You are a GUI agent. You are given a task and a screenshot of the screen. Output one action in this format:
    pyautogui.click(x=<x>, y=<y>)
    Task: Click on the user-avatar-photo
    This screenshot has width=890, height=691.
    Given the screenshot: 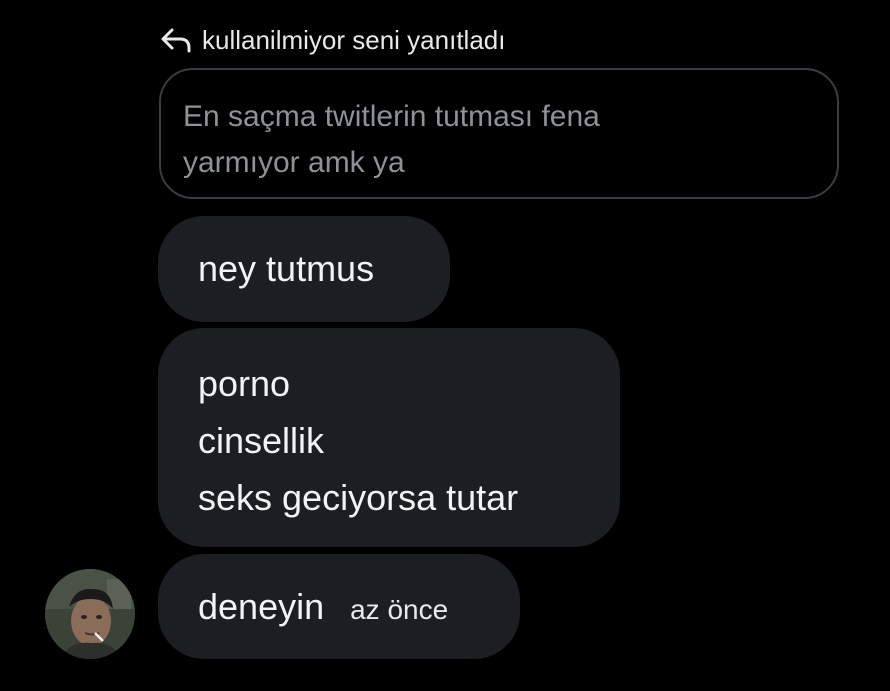 What is the action you would take?
    pyautogui.click(x=90, y=614)
    